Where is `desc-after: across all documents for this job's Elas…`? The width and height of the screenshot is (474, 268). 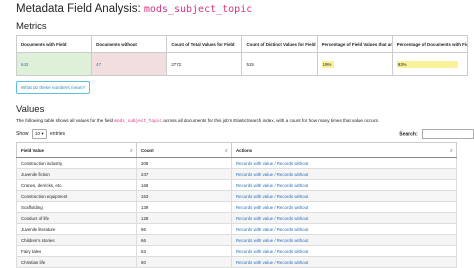
desc-after: across all documents for this job's Elas… is located at coordinates (271, 120).